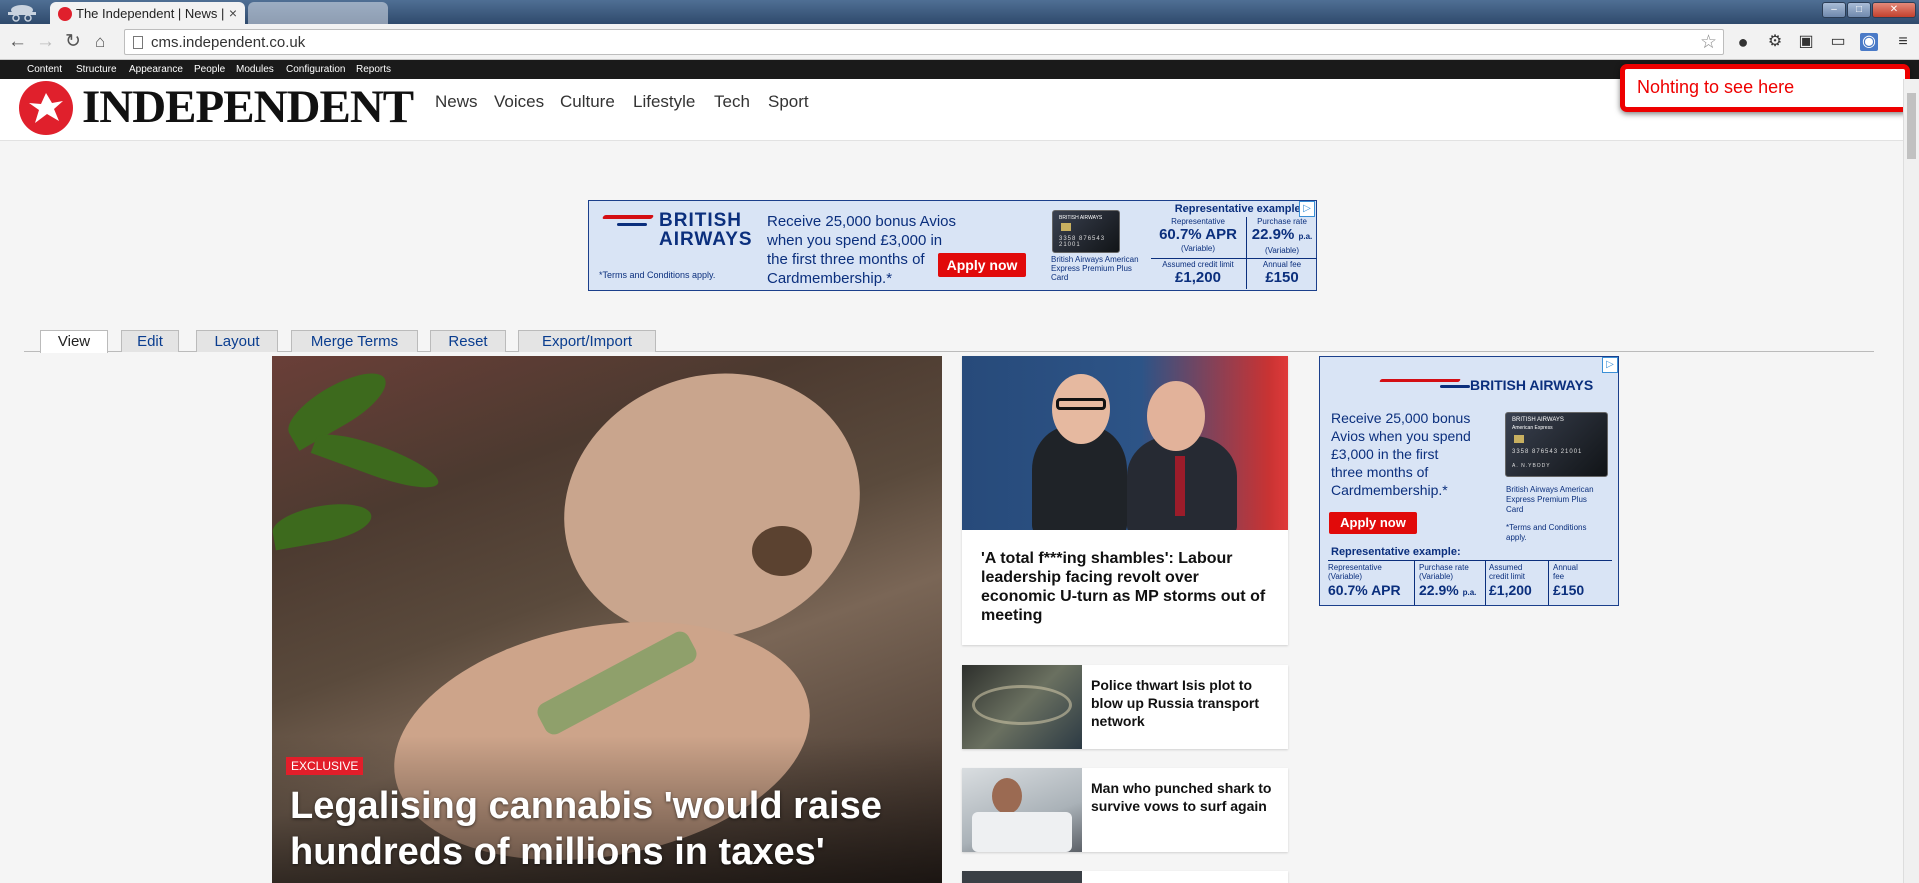 The width and height of the screenshot is (1919, 883). Describe the element at coordinates (45, 42) in the screenshot. I see `forward-icon: →` at that location.